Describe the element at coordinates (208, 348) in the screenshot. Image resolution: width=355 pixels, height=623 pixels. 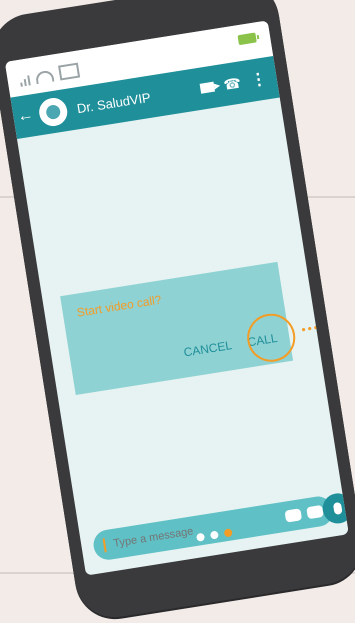
I see `cancel-button: CANCEL` at that location.